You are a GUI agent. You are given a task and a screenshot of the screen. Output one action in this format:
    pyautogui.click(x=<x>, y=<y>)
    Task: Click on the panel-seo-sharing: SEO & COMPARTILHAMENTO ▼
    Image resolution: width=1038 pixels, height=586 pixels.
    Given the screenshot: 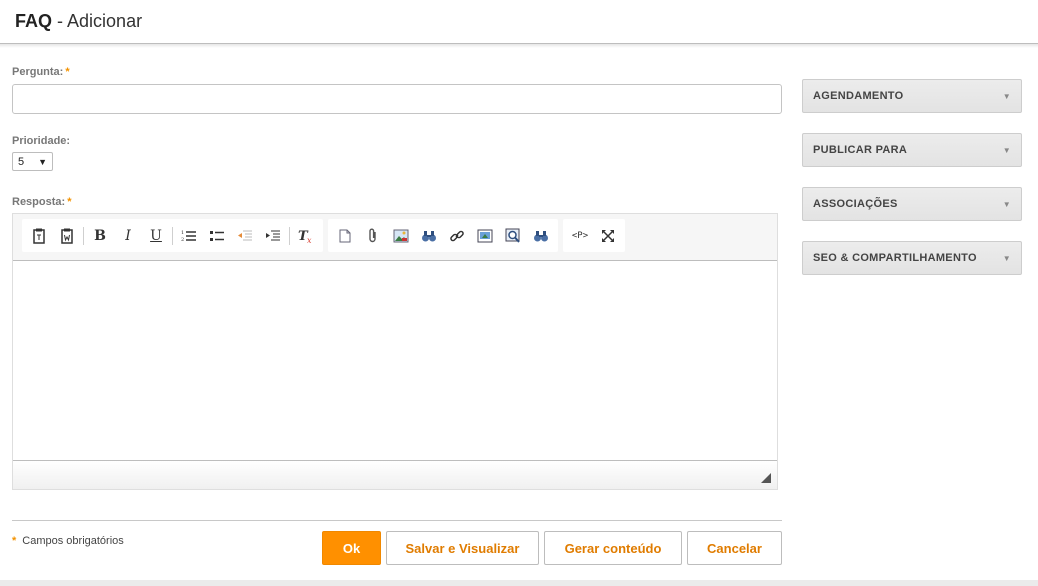 What is the action you would take?
    pyautogui.click(x=912, y=258)
    